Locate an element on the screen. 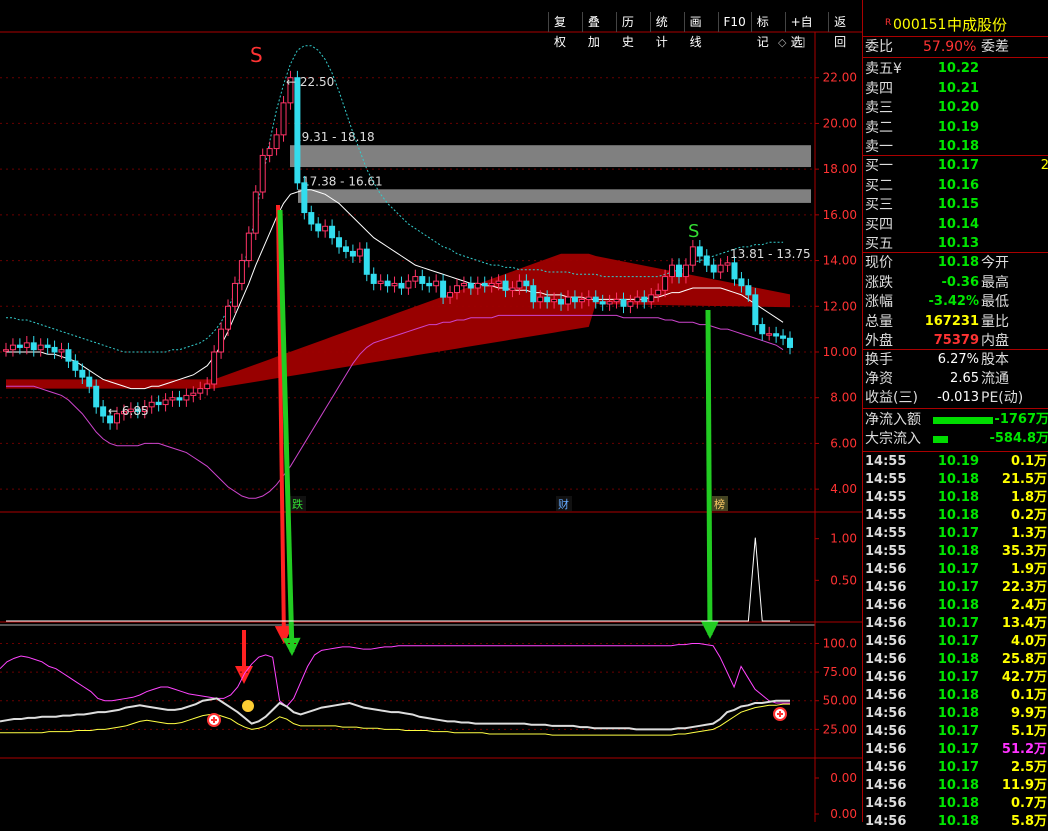 The width and height of the screenshot is (1048, 831). stat2-value: -0.013 is located at coordinates (958, 397).